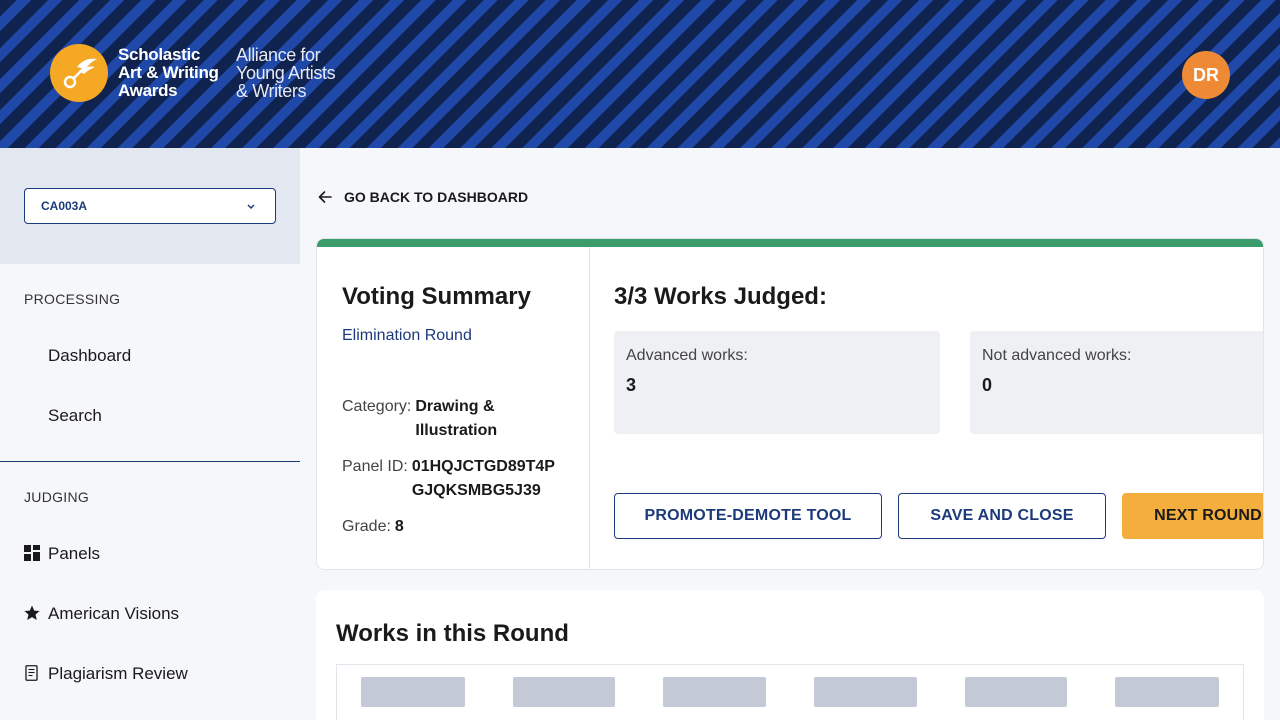  Describe the element at coordinates (748, 516) in the screenshot. I see `promote-demote-tool-button: PROMOTE-DEMOTE TOOL` at that location.